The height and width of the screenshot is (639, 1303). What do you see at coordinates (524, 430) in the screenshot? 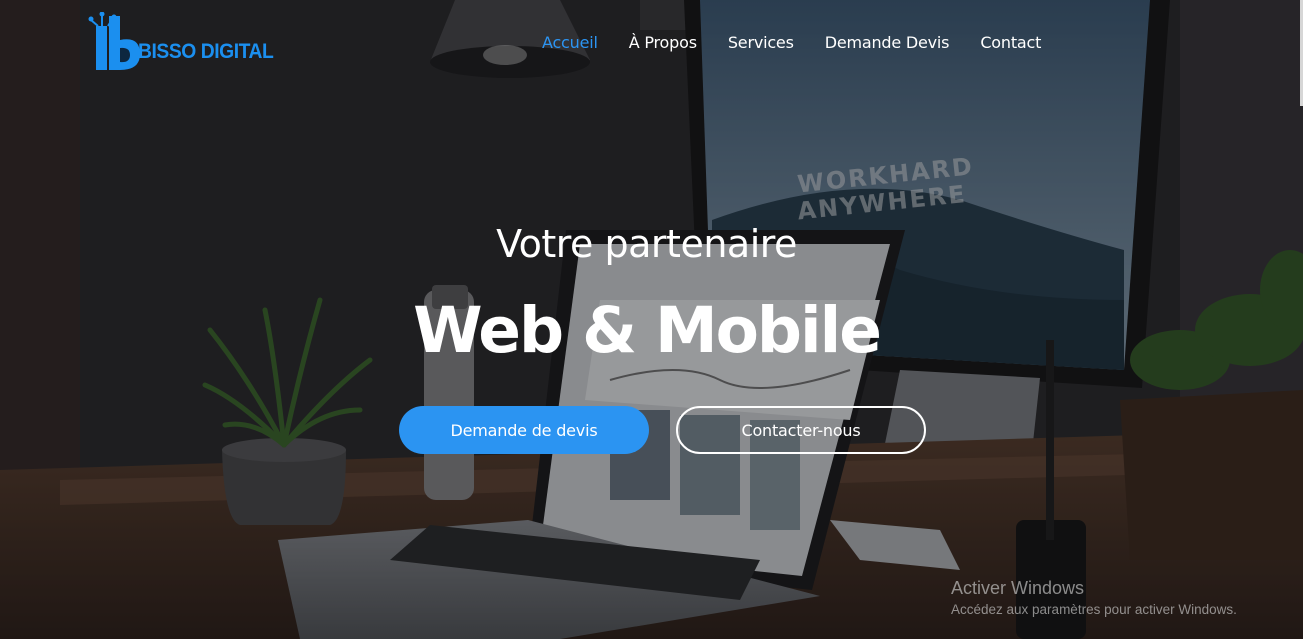
I see `quote-request-button: Demande de devis` at bounding box center [524, 430].